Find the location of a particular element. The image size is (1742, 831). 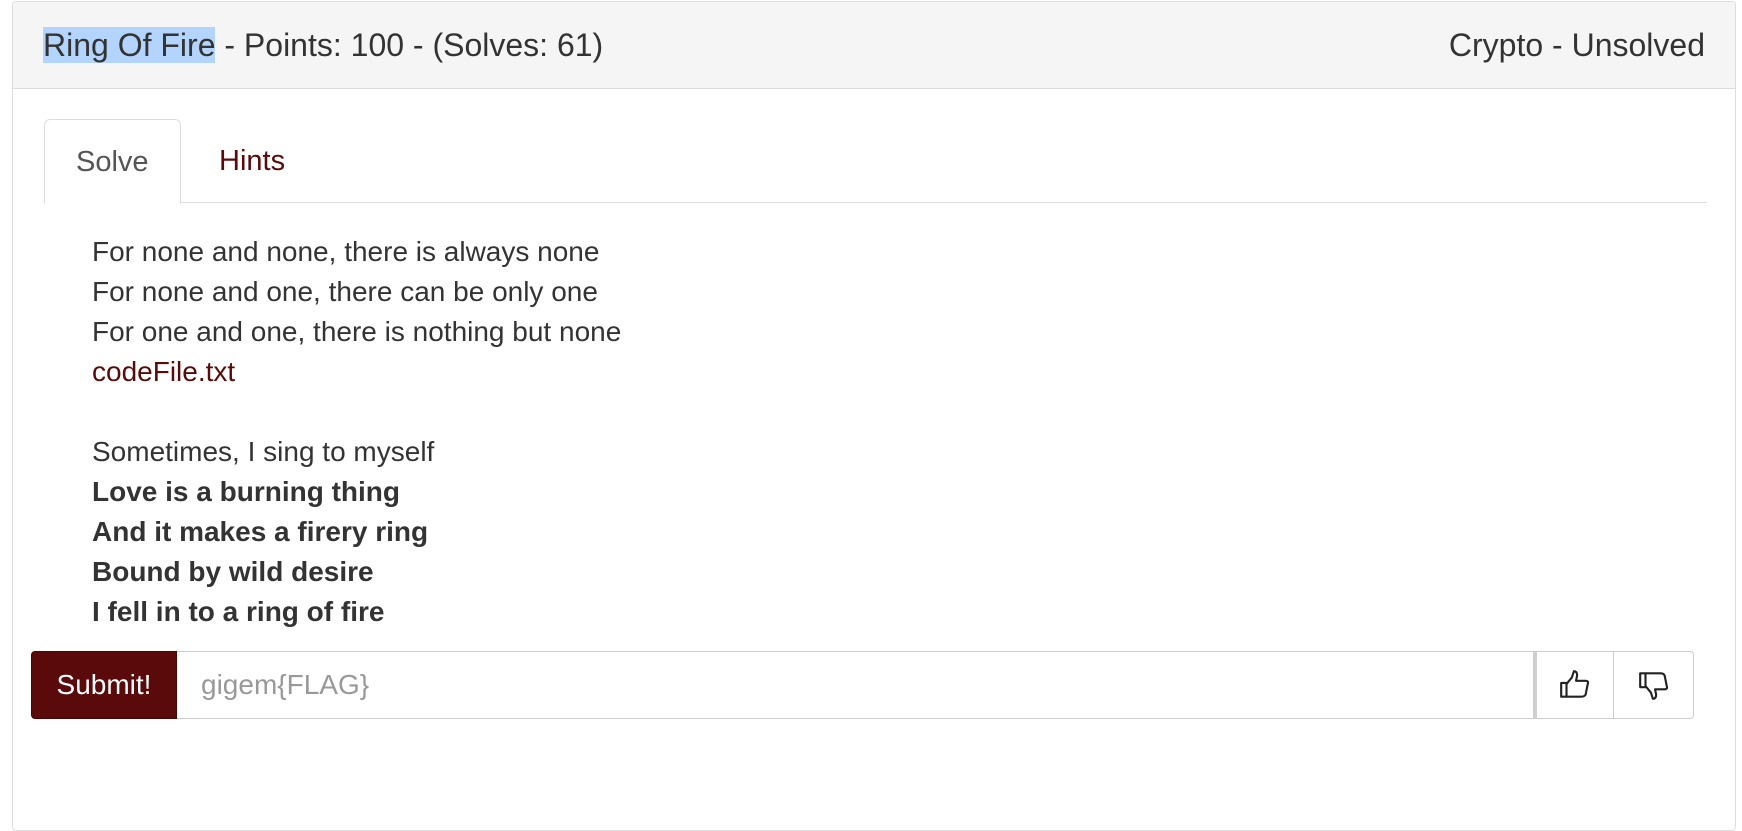

upvote-button is located at coordinates (1574, 685).